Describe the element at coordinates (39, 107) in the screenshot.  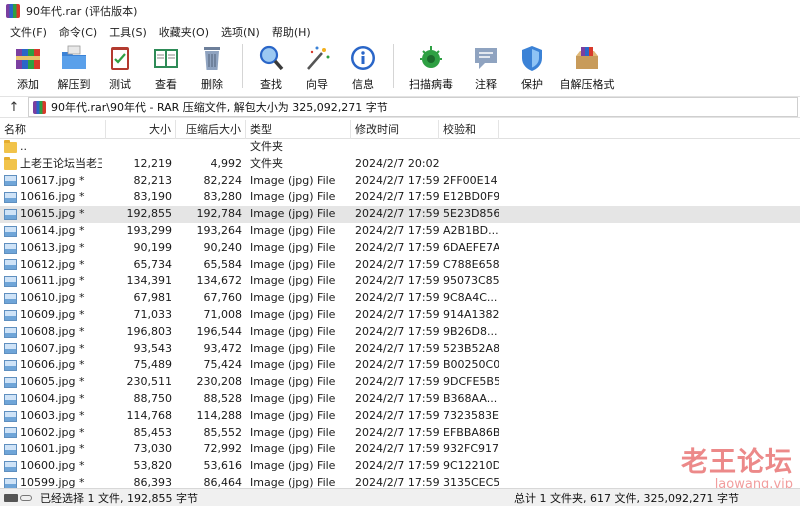
I see `archive-icon` at that location.